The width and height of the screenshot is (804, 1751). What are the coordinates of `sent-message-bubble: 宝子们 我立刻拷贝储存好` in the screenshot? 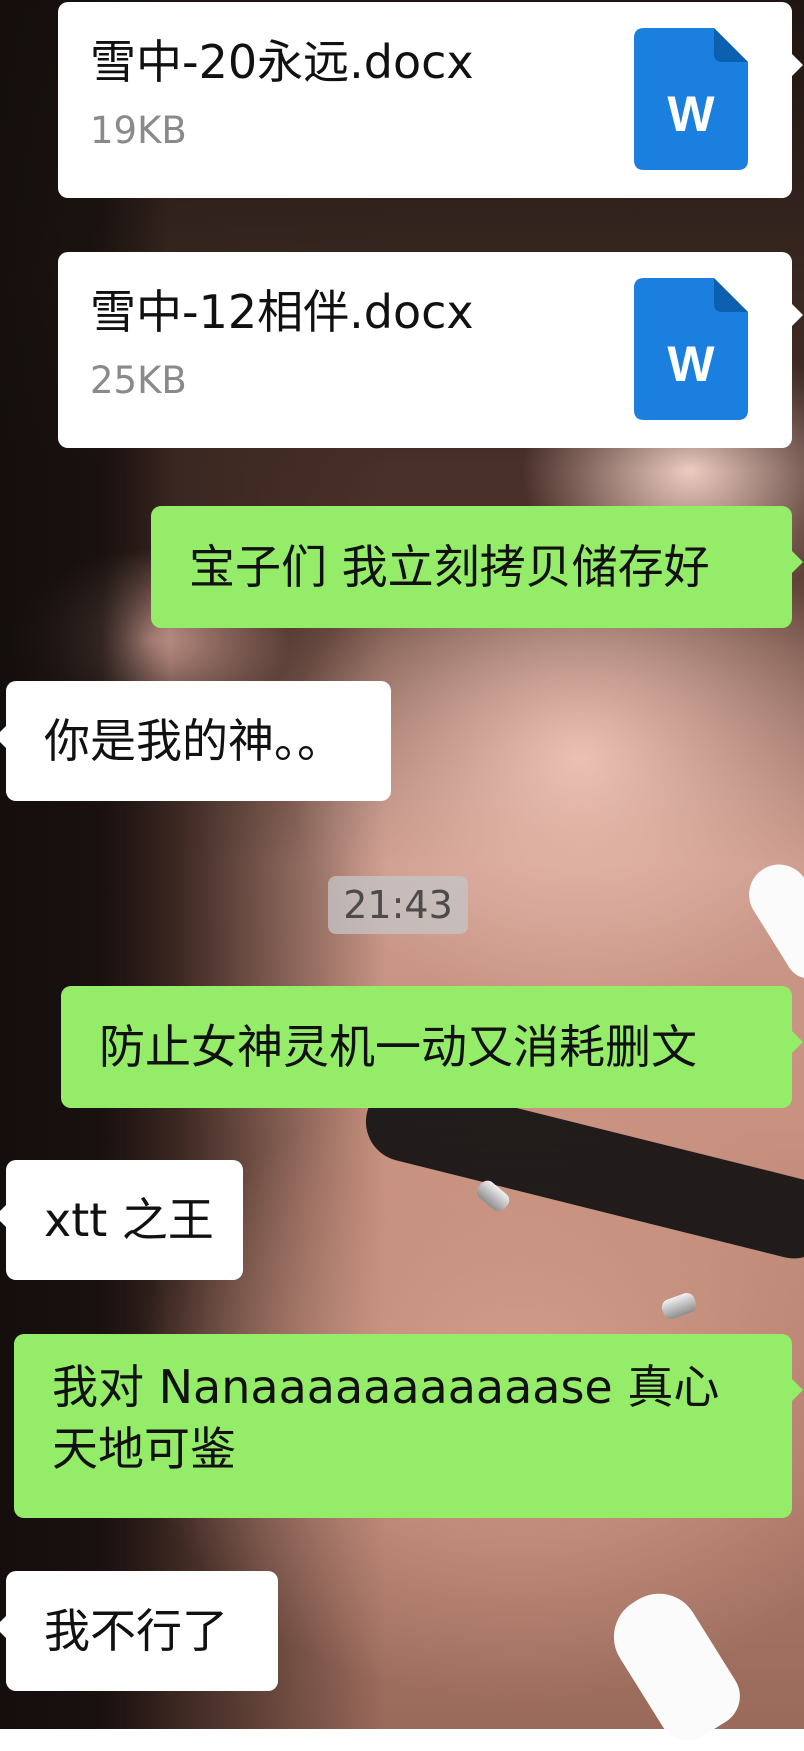 It's located at (477, 567).